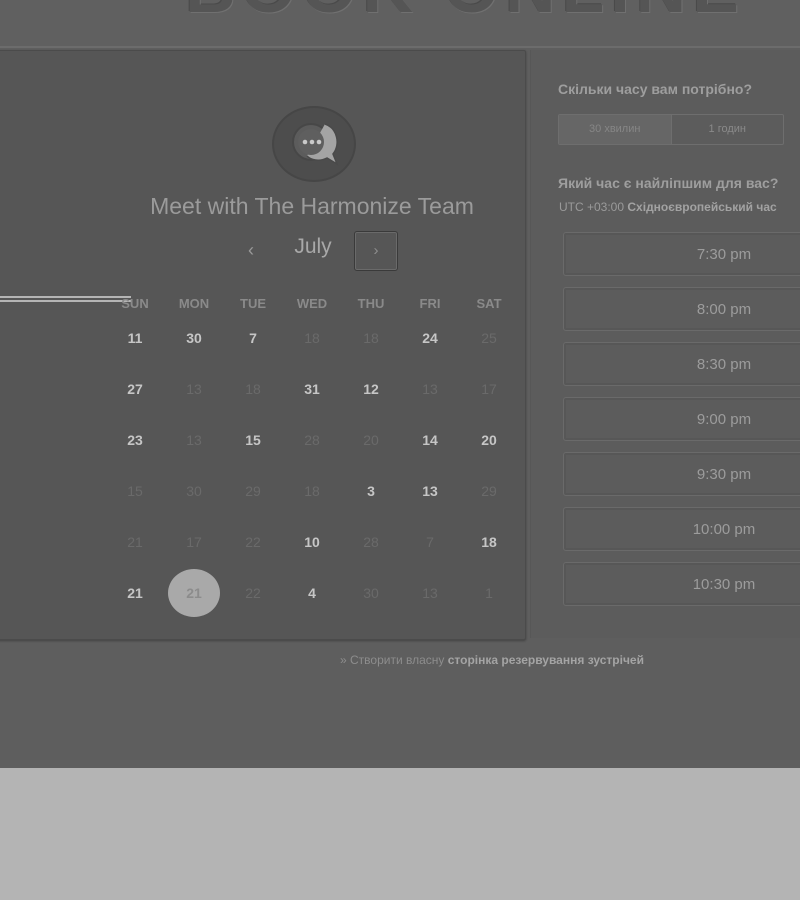 This screenshot has height=900, width=800. Describe the element at coordinates (727, 129) in the screenshot. I see `duration-1-hour-button: 1 годин` at that location.